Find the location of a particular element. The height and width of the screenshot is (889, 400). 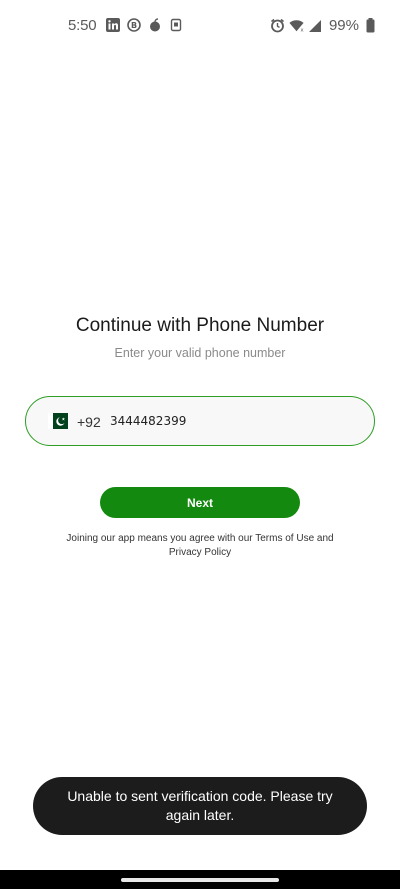

battery-icon is located at coordinates (370, 25).